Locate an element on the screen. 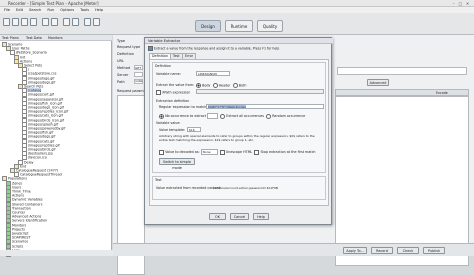 The image size is (474, 275). definition-group-label: Definition is located at coordinates (163, 66).